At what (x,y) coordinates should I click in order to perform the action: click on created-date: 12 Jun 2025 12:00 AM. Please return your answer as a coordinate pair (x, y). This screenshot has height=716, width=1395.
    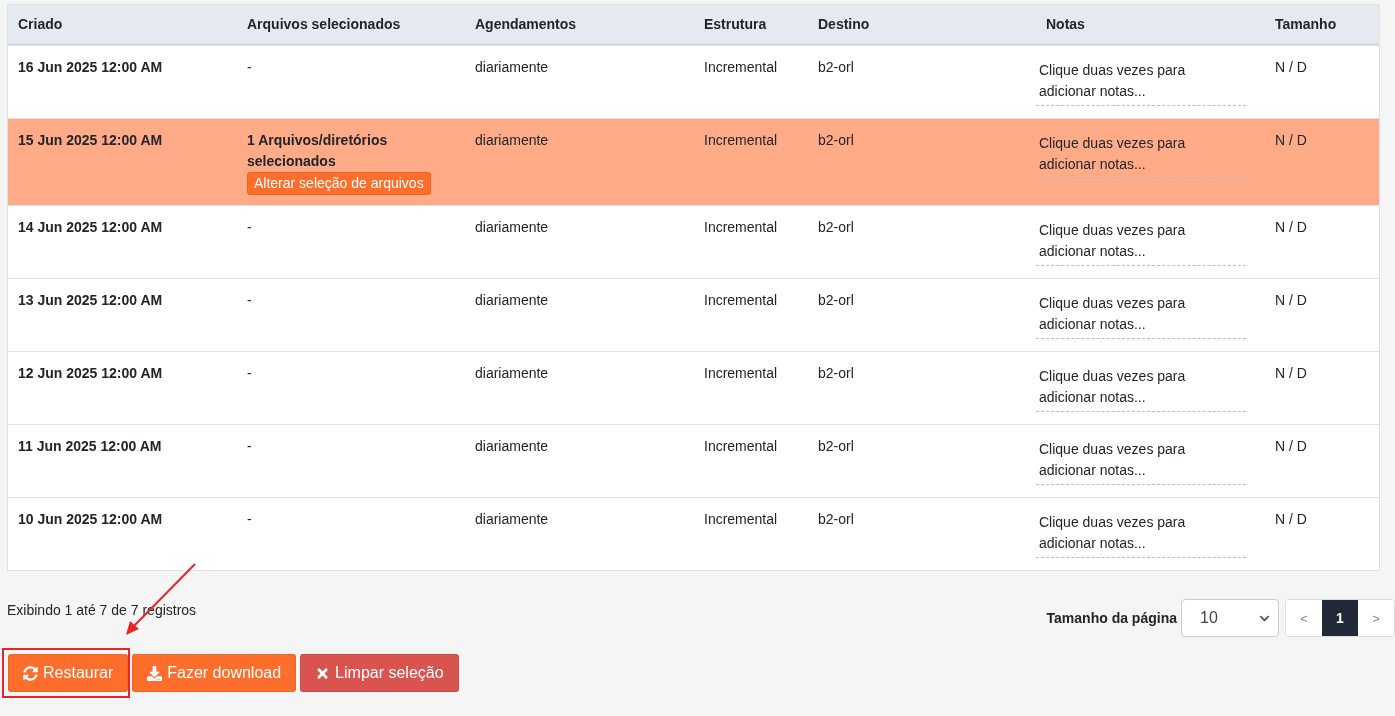
    Looking at the image, I should click on (91, 373).